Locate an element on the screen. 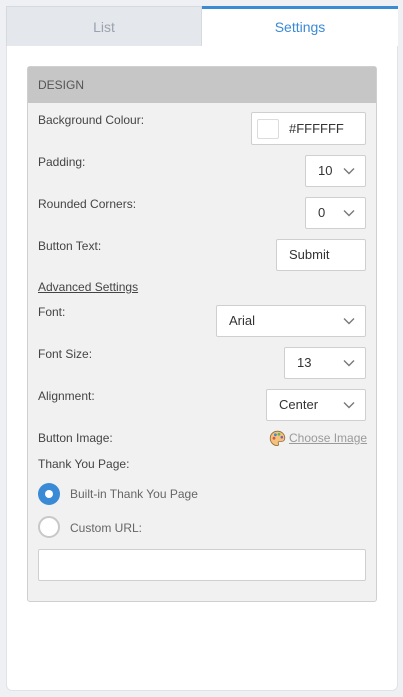  button-text-value: Submit is located at coordinates (309, 254).